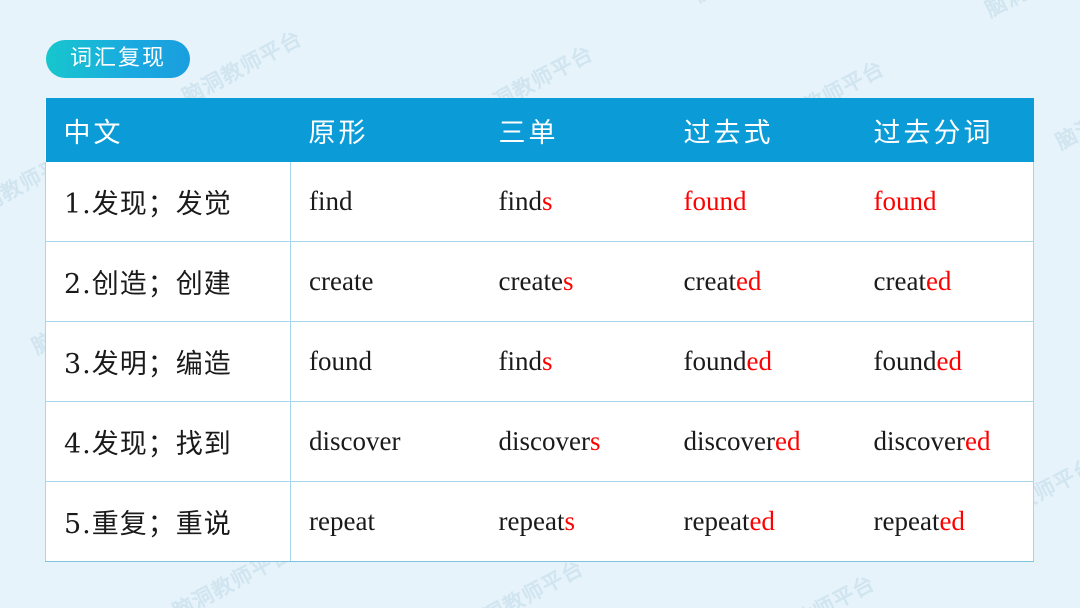 This screenshot has width=1080, height=608. What do you see at coordinates (385, 130) in the screenshot?
I see `column-header-base: 原形` at bounding box center [385, 130].